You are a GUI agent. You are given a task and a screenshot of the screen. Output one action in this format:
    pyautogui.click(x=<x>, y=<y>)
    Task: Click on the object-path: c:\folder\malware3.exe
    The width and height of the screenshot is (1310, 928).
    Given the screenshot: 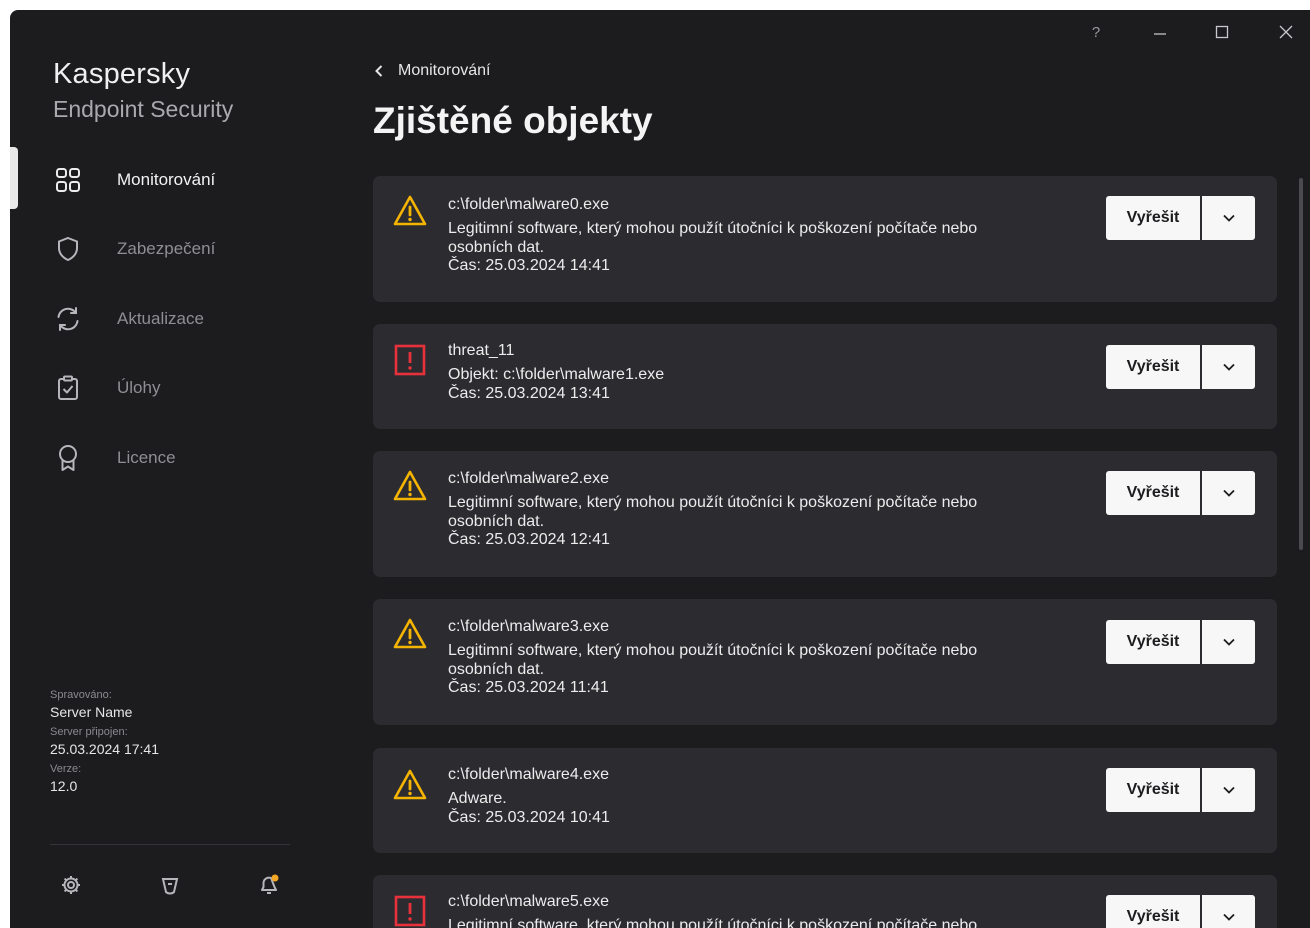 What is the action you would take?
    pyautogui.click(x=528, y=626)
    